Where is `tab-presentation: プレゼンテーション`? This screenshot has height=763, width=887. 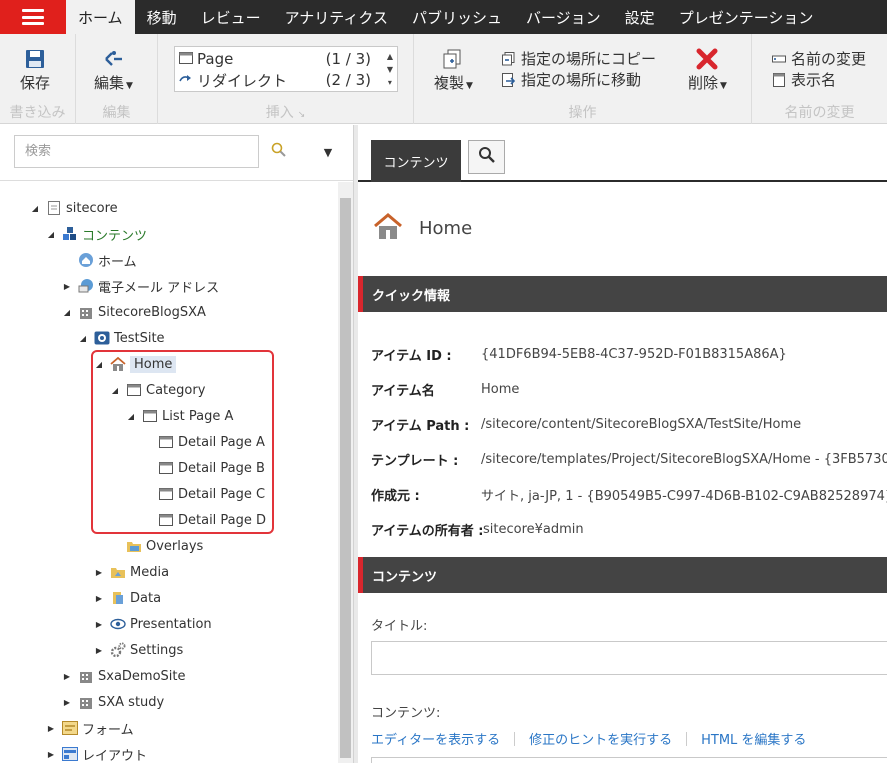
tab-presentation: プレゼンテーション is located at coordinates (746, 17).